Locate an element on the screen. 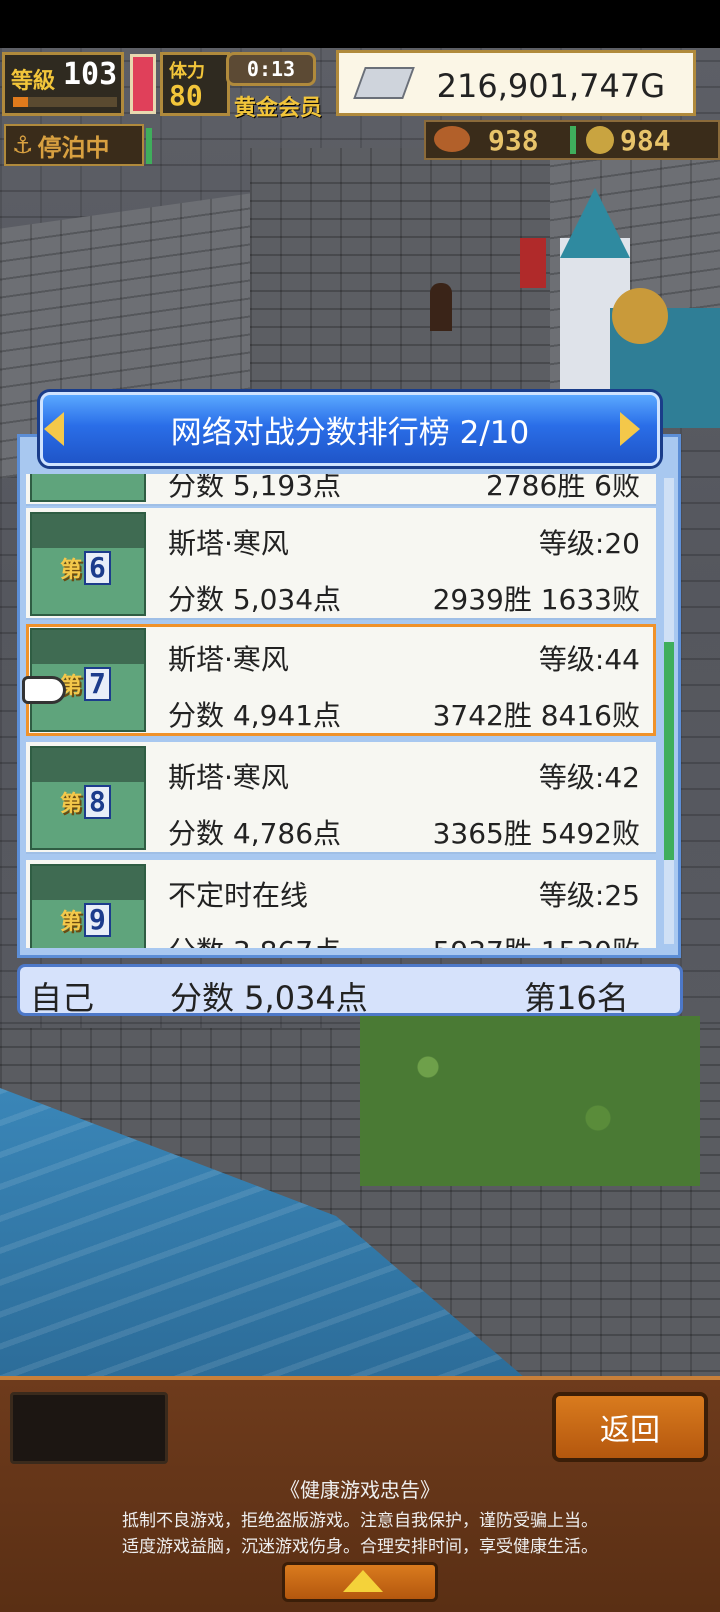 The width and height of the screenshot is (720, 1612). ranking-row-8: 第 8 斯塔·寒风 等级:42 分数 4,786点 3365胜 5492败 is located at coordinates (341, 798).